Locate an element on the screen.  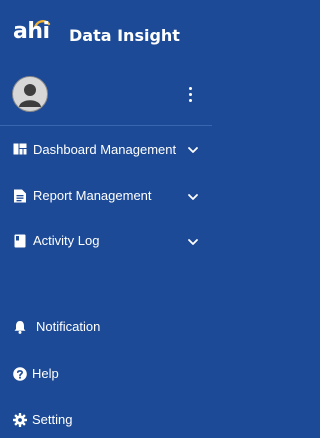
nav-item-setting: Setting is located at coordinates (106, 420).